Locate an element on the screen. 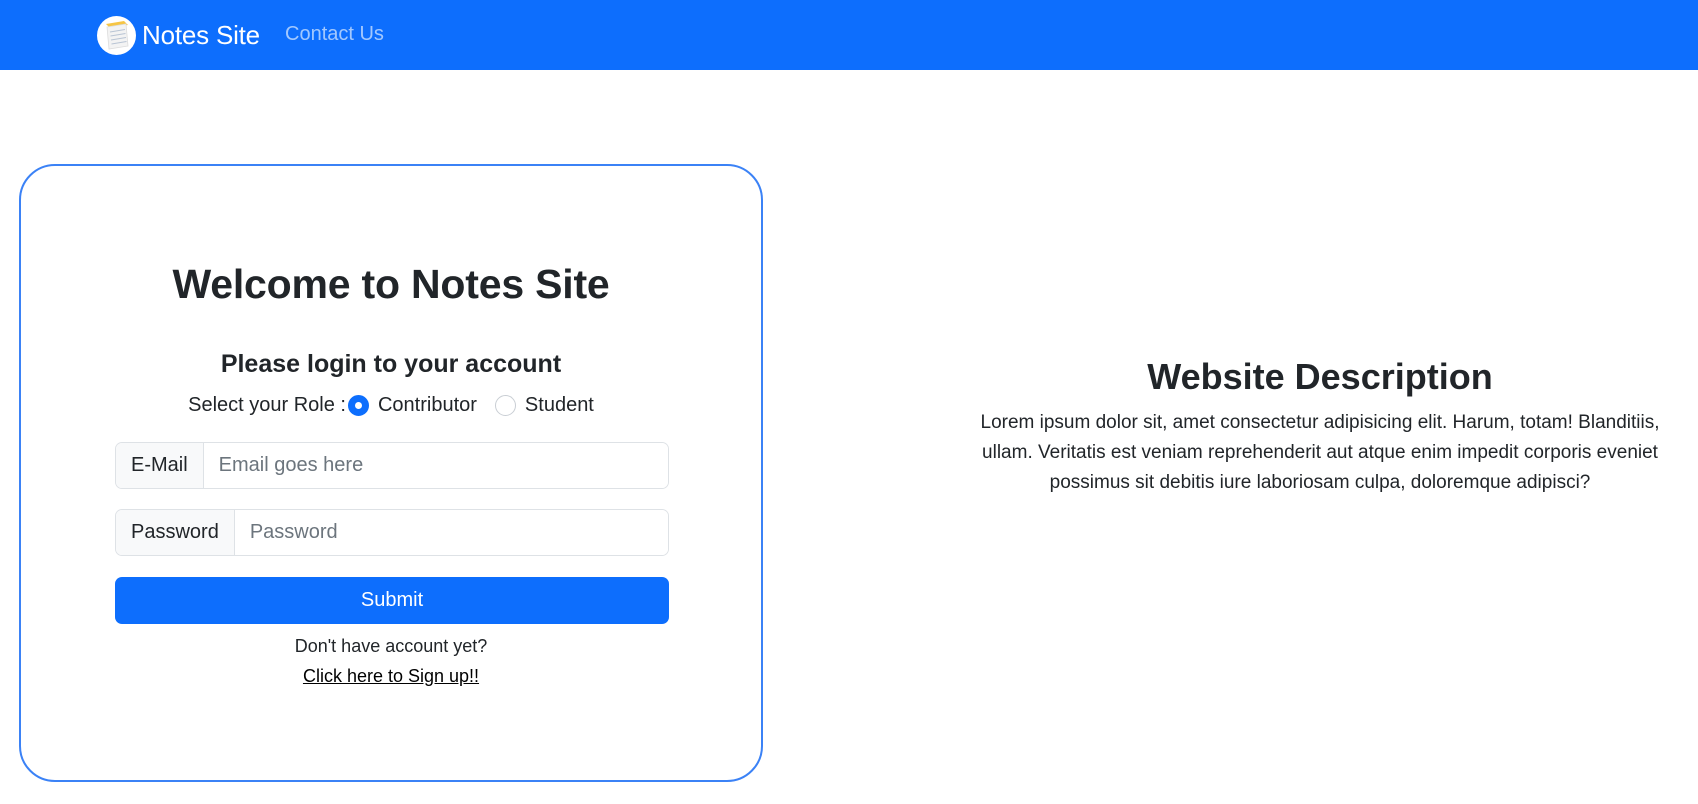 Image resolution: width=1698 pixels, height=804 pixels. role-label: Select your Role : is located at coordinates (267, 405).